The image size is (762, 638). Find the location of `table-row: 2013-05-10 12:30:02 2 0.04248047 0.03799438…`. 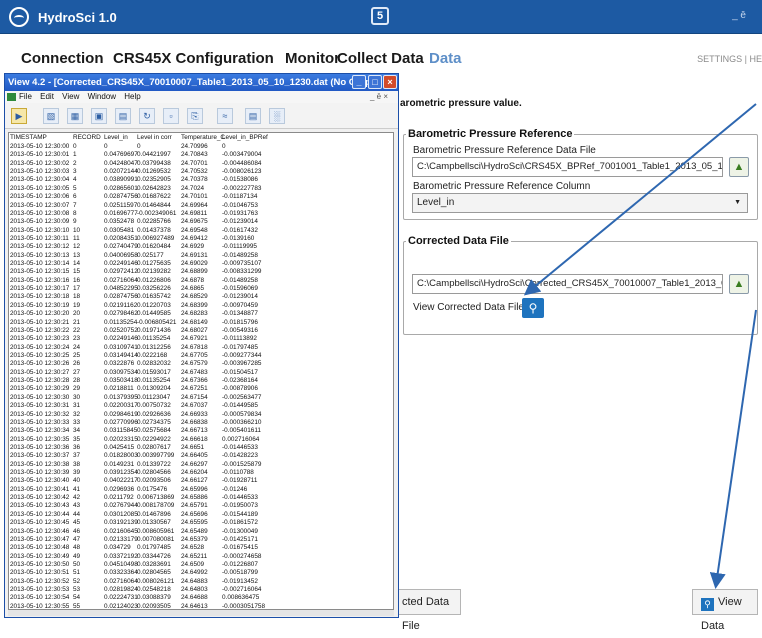

table-row: 2013-05-10 12:30:02 2 0.04248047 0.03799438… is located at coordinates (201, 164).